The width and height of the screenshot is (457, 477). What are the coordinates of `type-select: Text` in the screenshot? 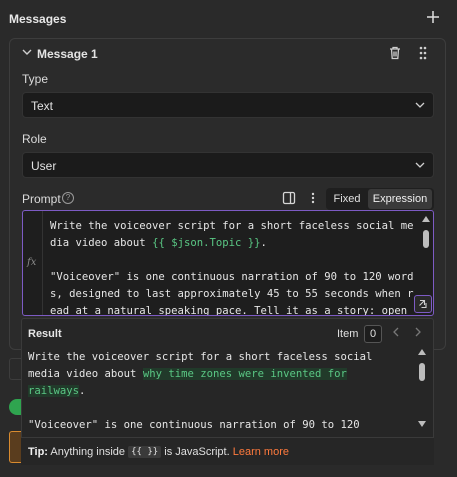 It's located at (228, 105).